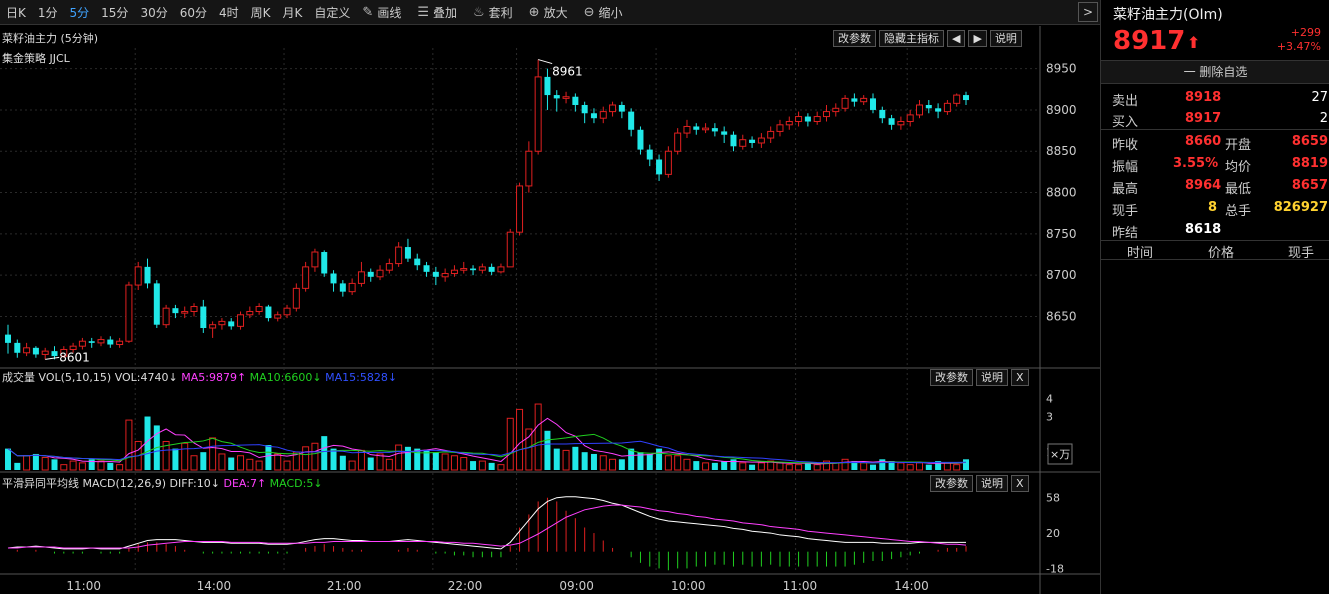 The width and height of the screenshot is (1329, 594). I want to click on overlay-button: ☰ 叠加, so click(437, 12).